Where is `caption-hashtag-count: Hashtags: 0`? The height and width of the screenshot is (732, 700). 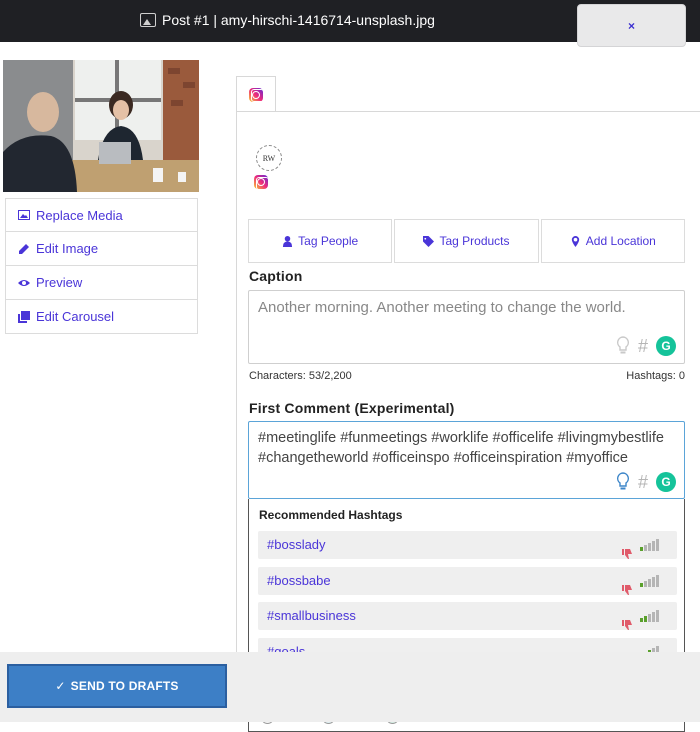
caption-hashtag-count: Hashtags: 0 is located at coordinates (655, 376).